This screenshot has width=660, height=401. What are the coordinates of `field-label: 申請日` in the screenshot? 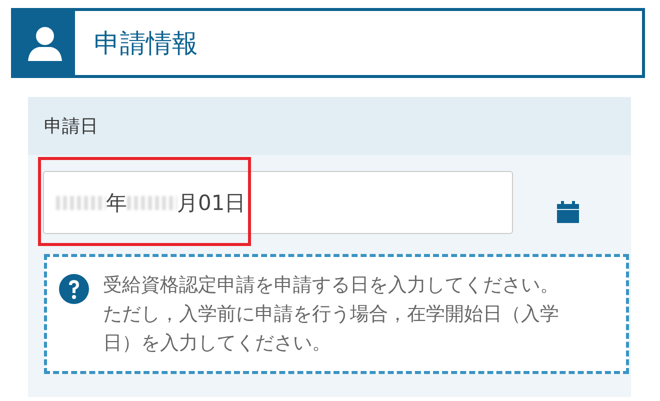 It's located at (71, 126).